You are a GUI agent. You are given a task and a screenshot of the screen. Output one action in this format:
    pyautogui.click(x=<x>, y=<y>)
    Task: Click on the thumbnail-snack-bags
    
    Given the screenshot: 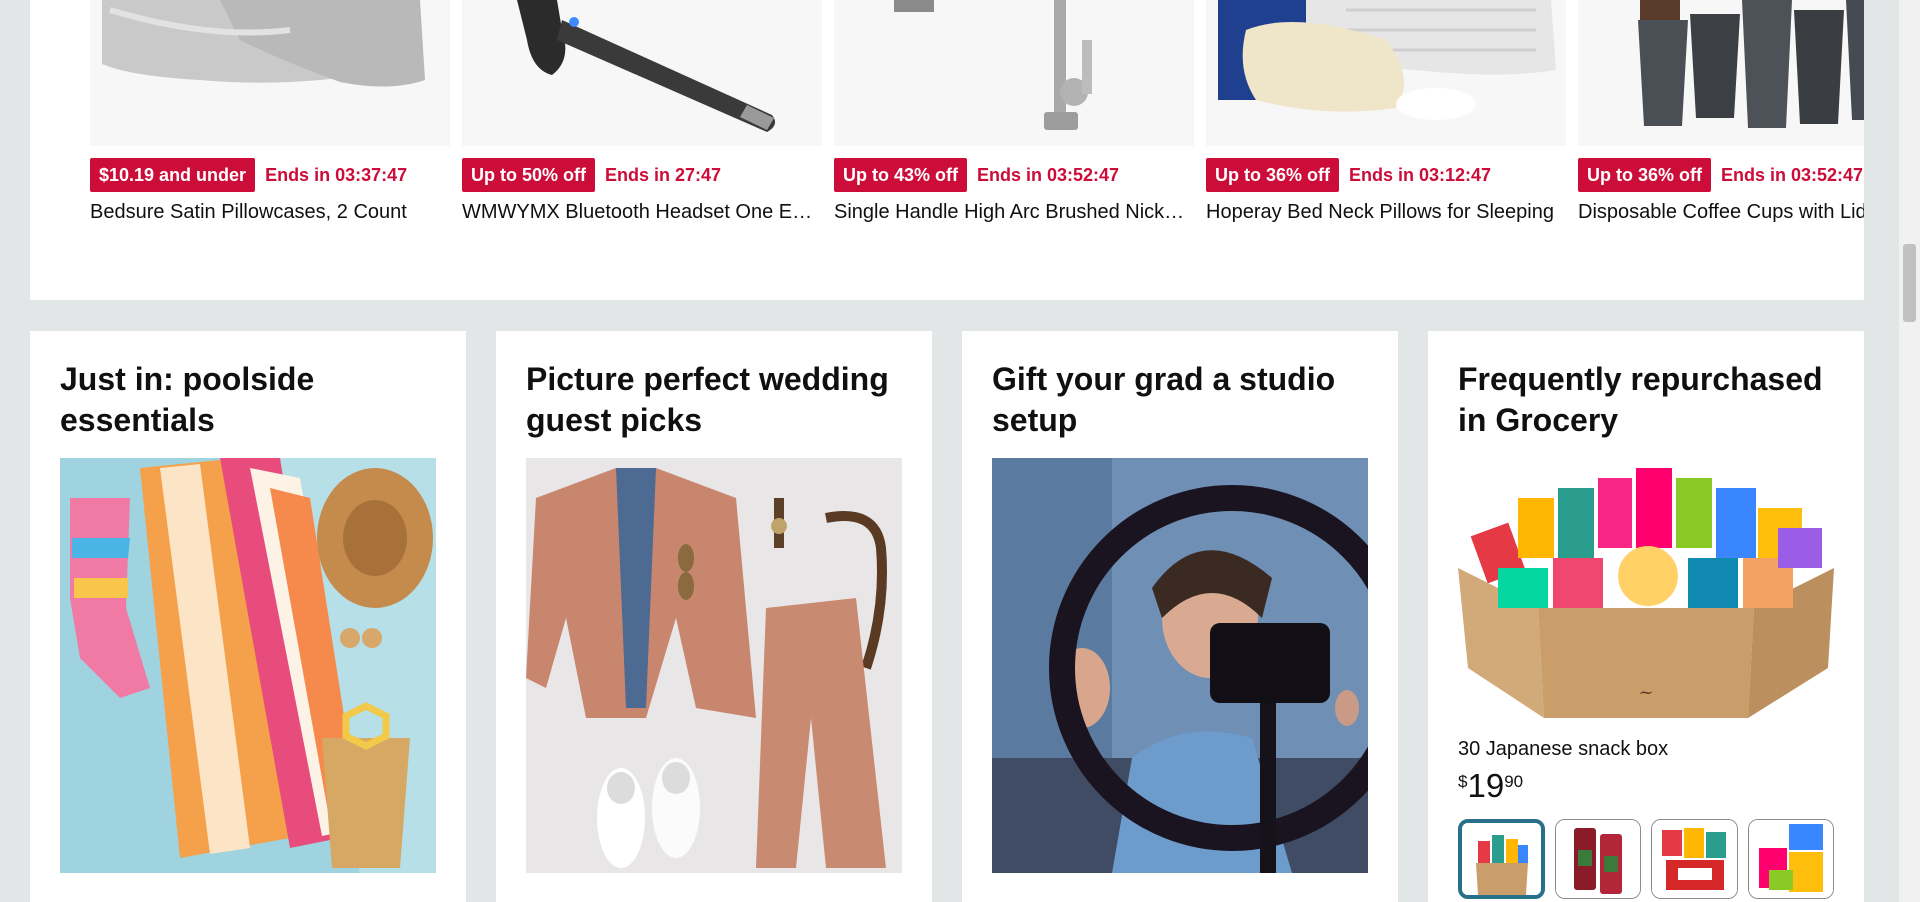 What is the action you would take?
    pyautogui.click(x=1598, y=859)
    